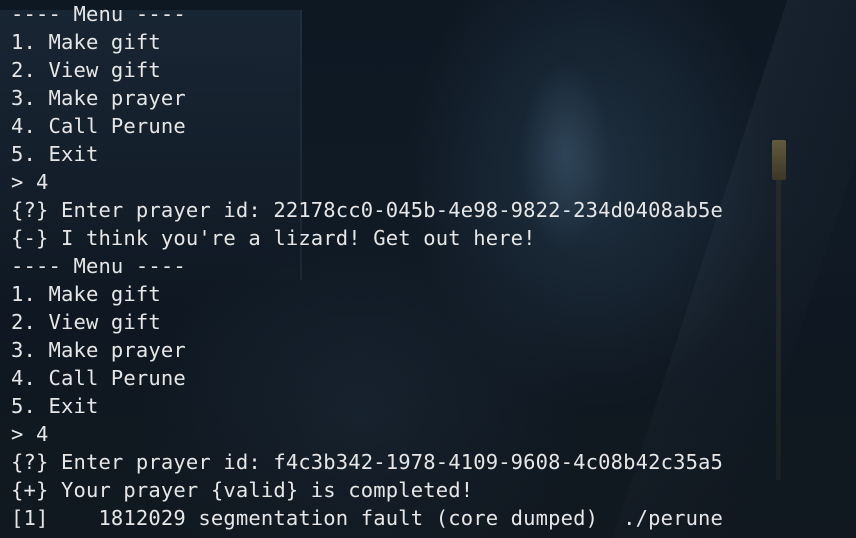 This screenshot has width=856, height=538. I want to click on wallpaper-lamp, so click(779, 160).